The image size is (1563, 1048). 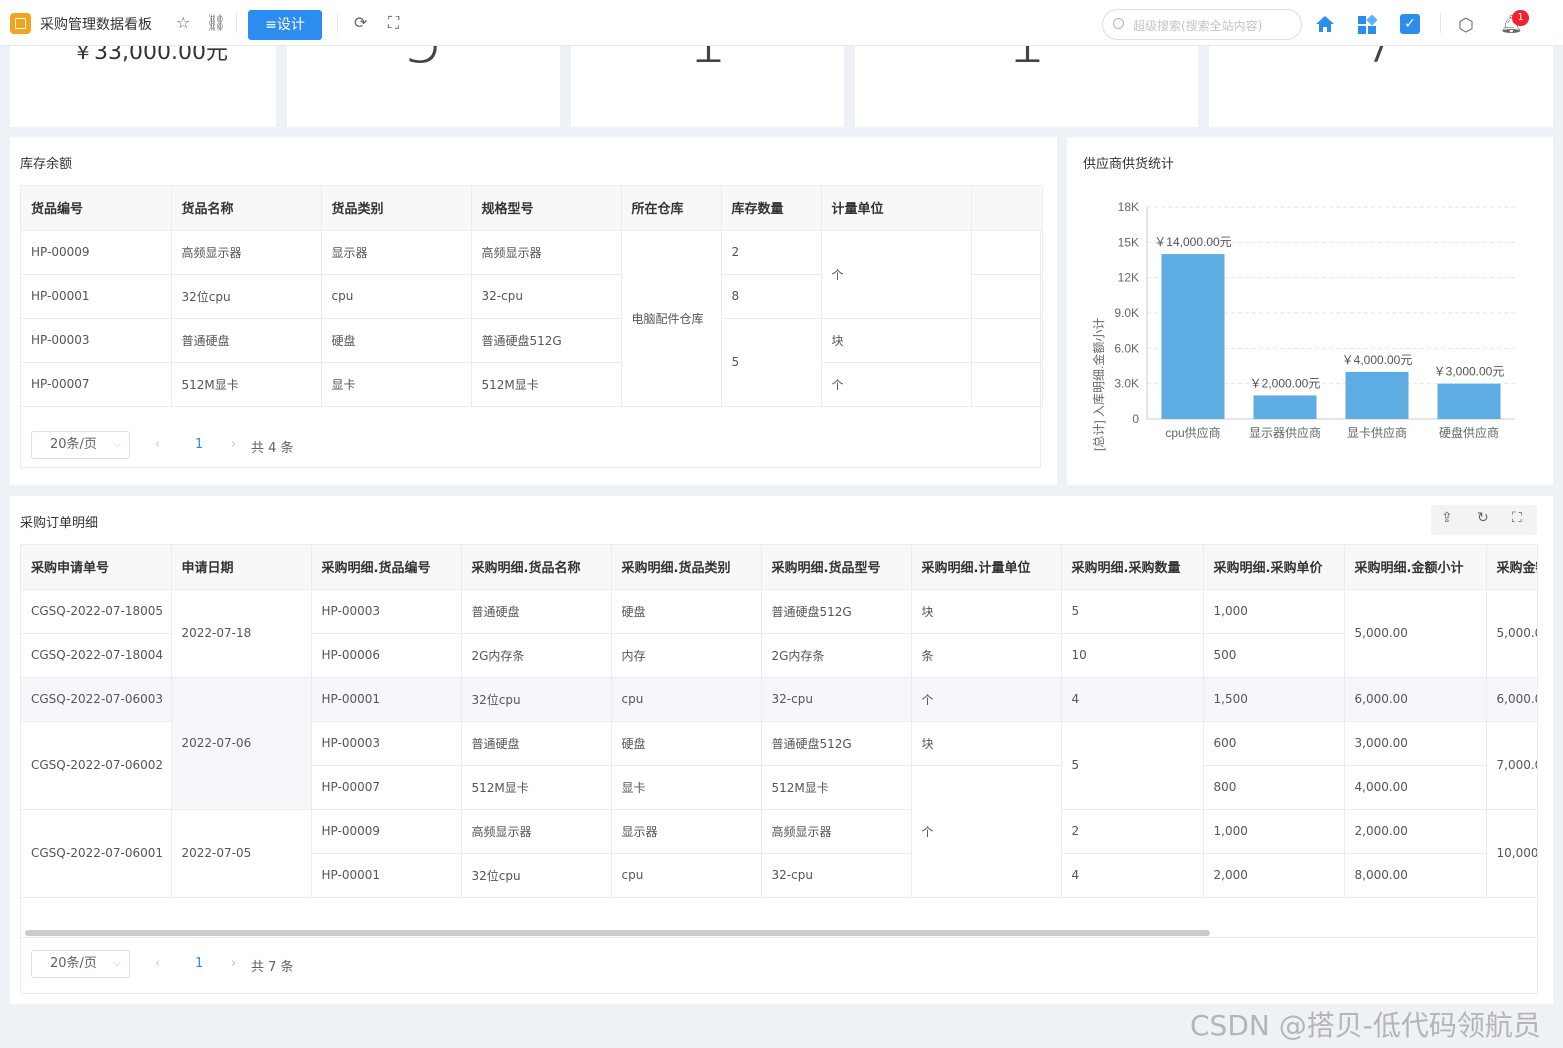 What do you see at coordinates (1410, 24) in the screenshot?
I see `todo-check-icon: ✓` at bounding box center [1410, 24].